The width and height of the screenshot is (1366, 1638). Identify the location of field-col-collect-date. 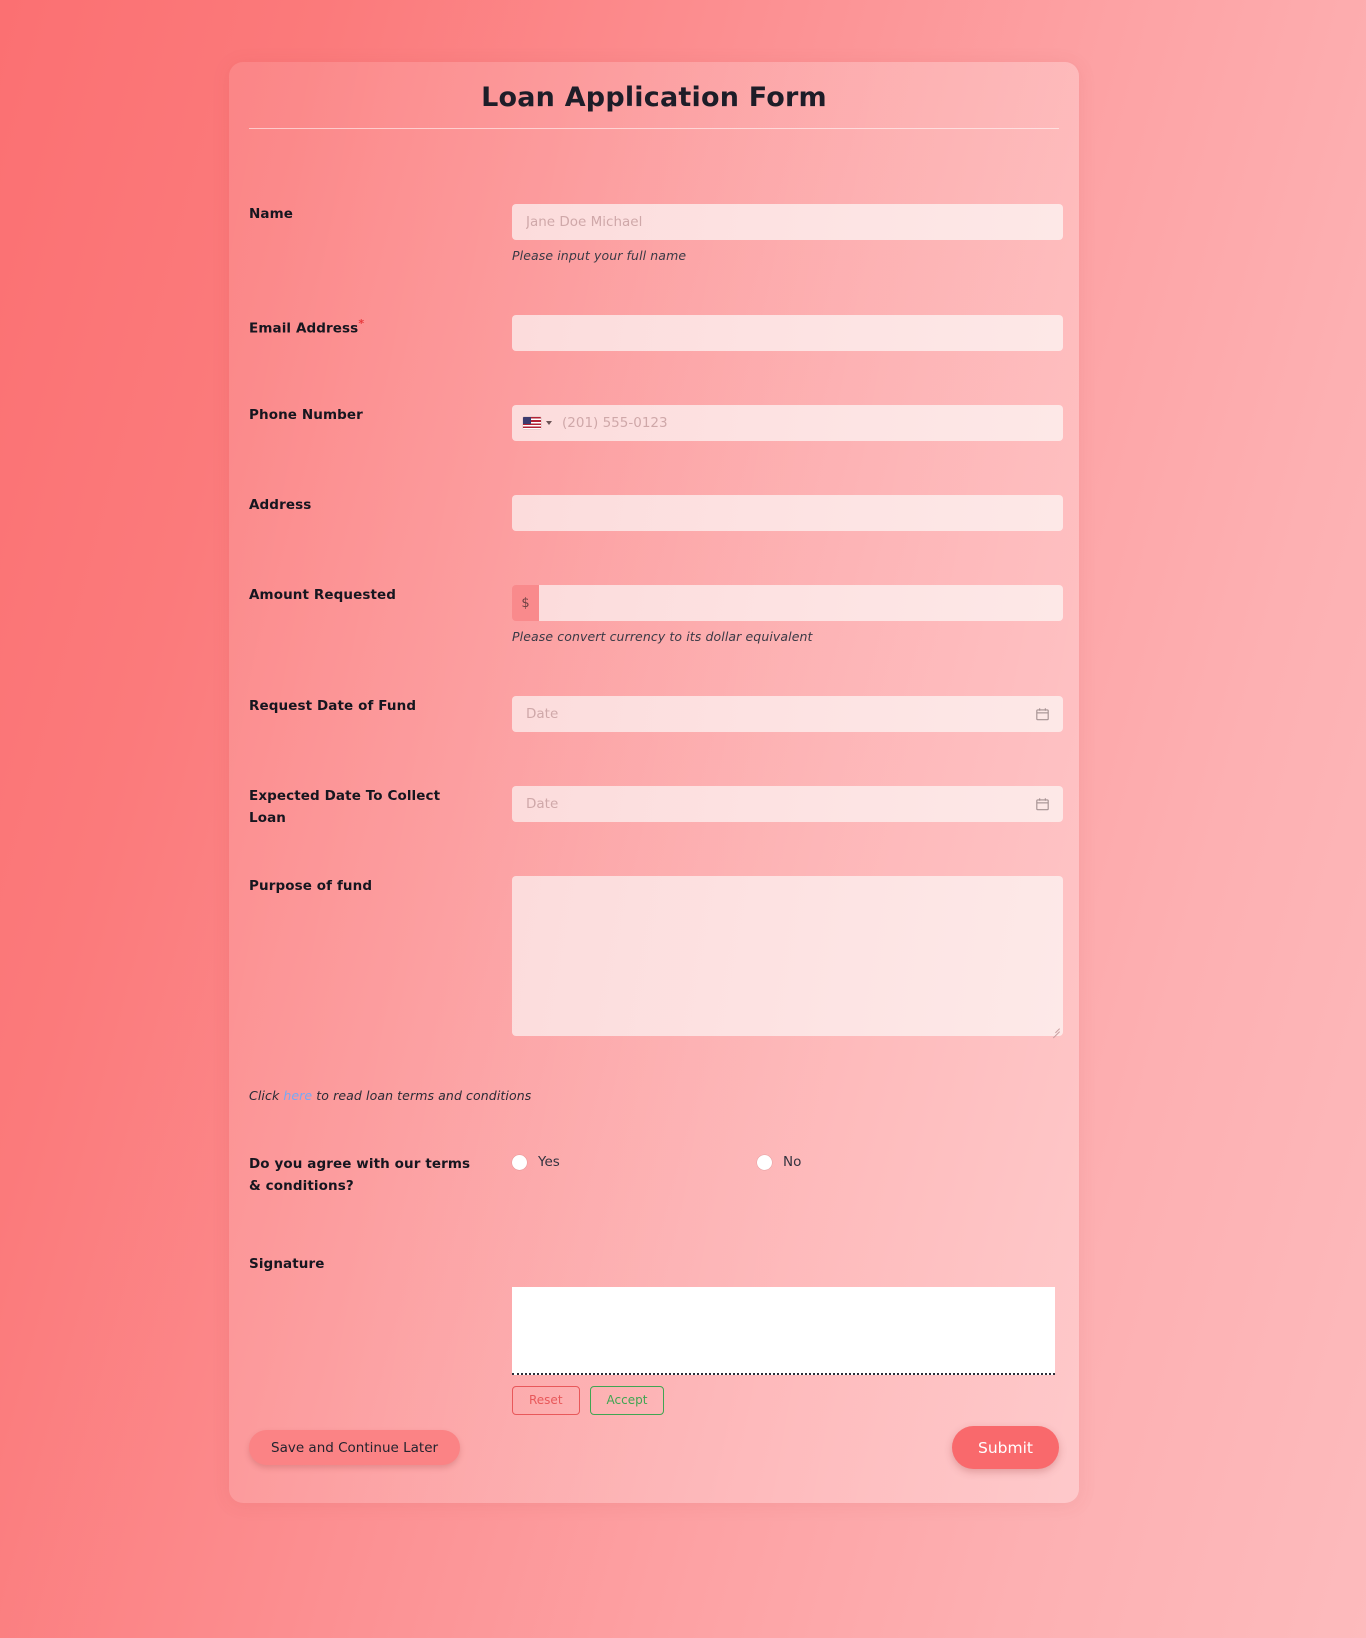
(787, 804).